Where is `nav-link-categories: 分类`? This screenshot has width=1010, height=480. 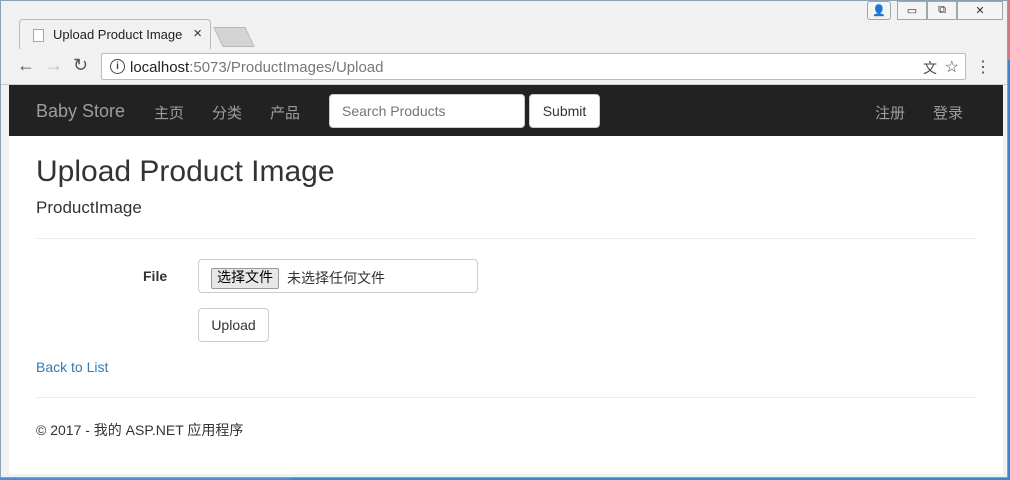 nav-link-categories: 分类 is located at coordinates (227, 112).